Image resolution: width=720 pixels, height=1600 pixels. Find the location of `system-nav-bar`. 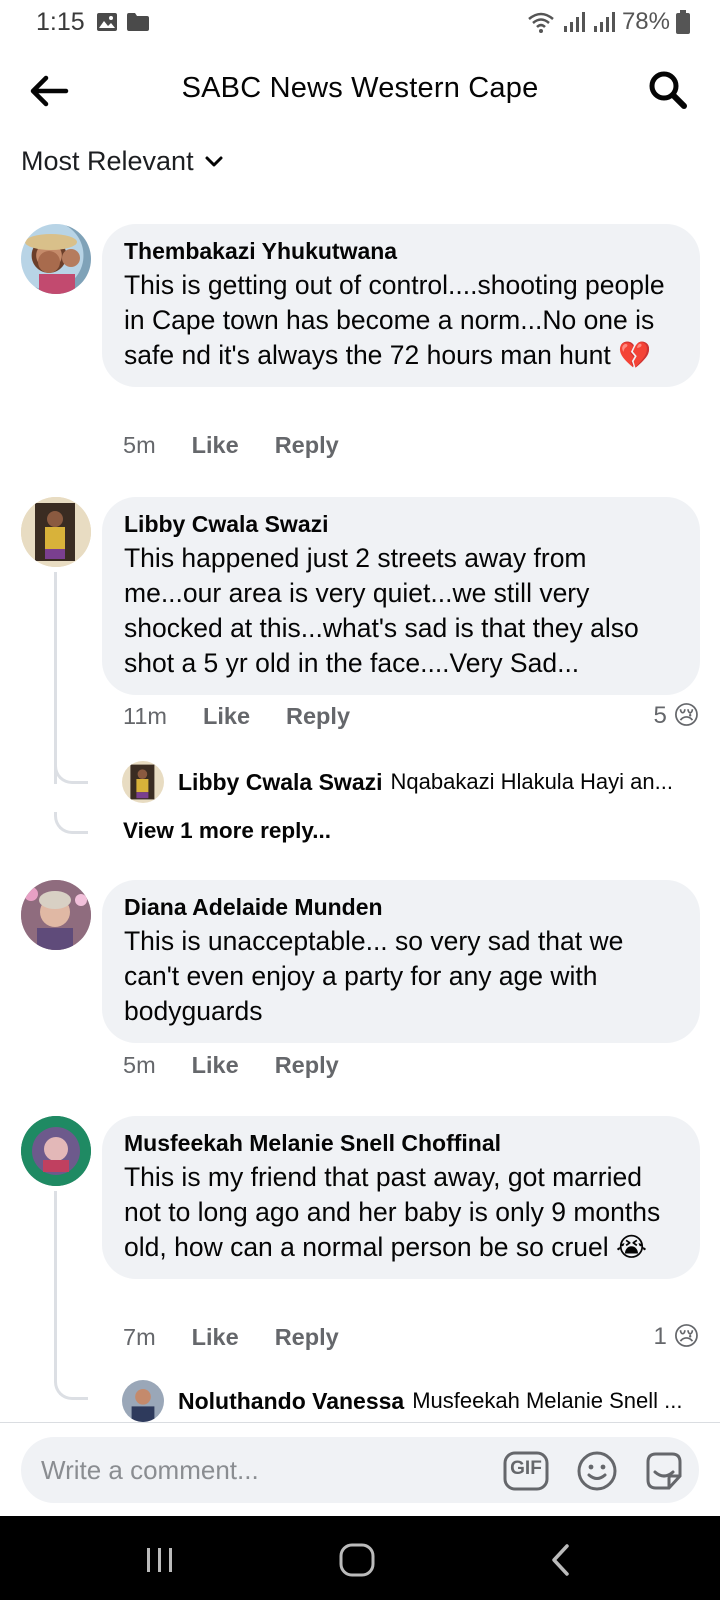

system-nav-bar is located at coordinates (360, 1558).